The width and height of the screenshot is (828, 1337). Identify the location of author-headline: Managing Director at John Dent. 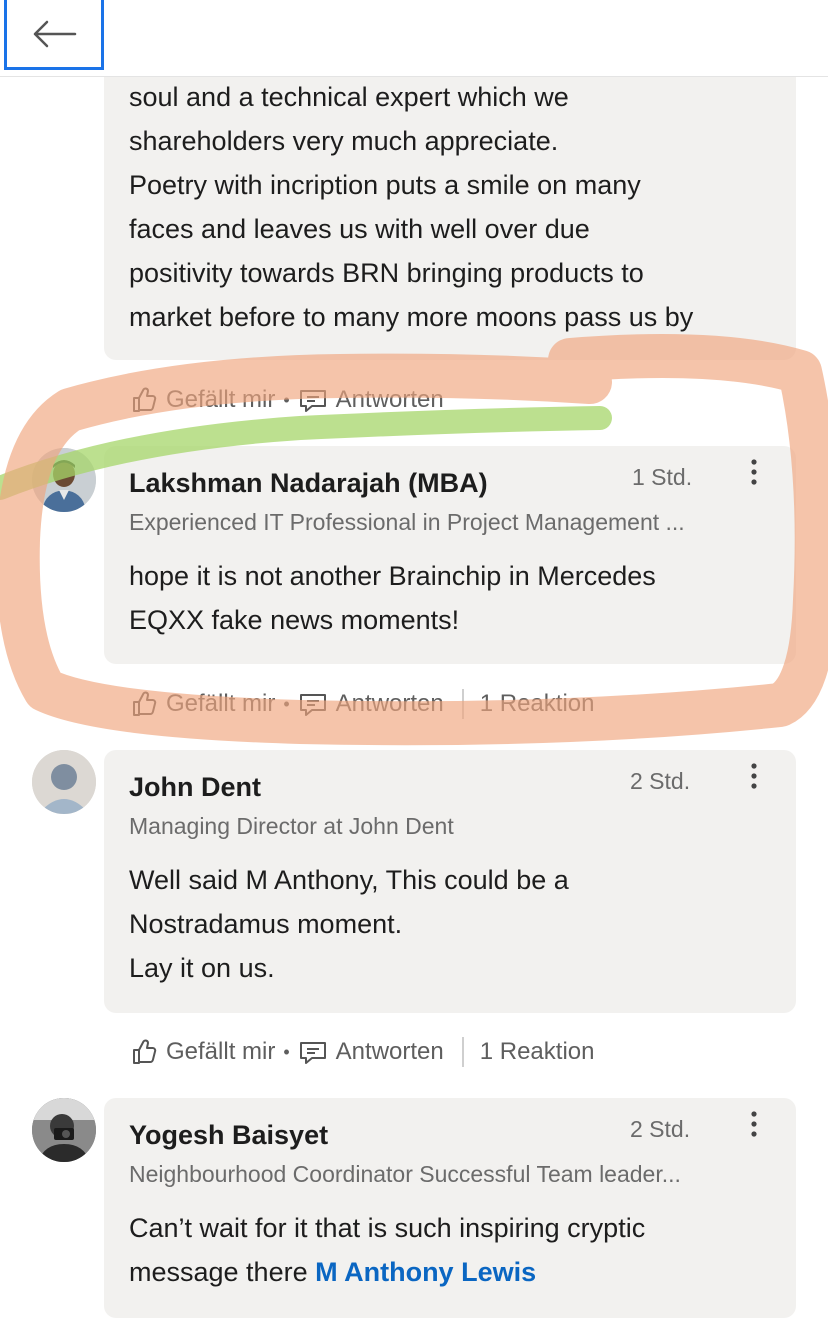
(291, 826).